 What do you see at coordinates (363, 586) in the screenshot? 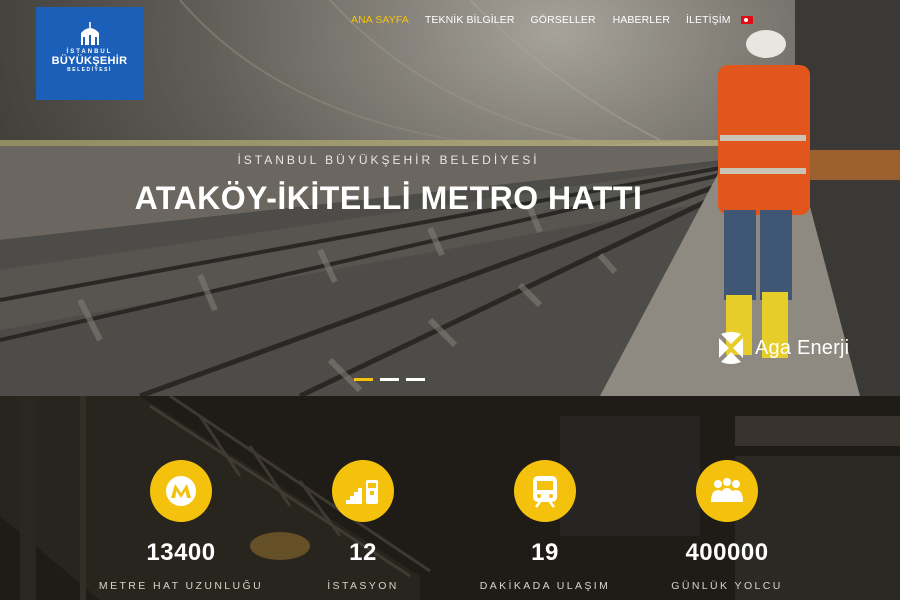
I see `stat-label: İSTASYON` at bounding box center [363, 586].